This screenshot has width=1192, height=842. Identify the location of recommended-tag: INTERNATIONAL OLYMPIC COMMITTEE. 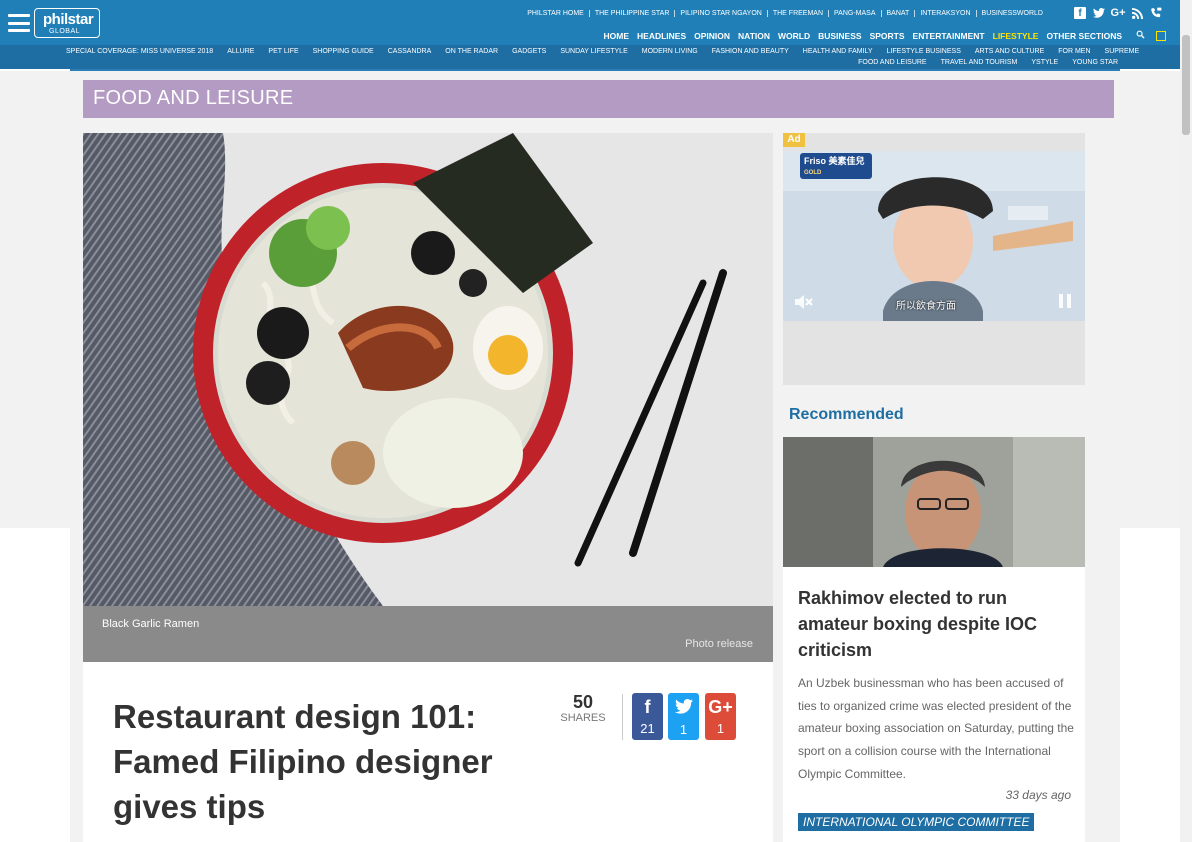
(916, 822).